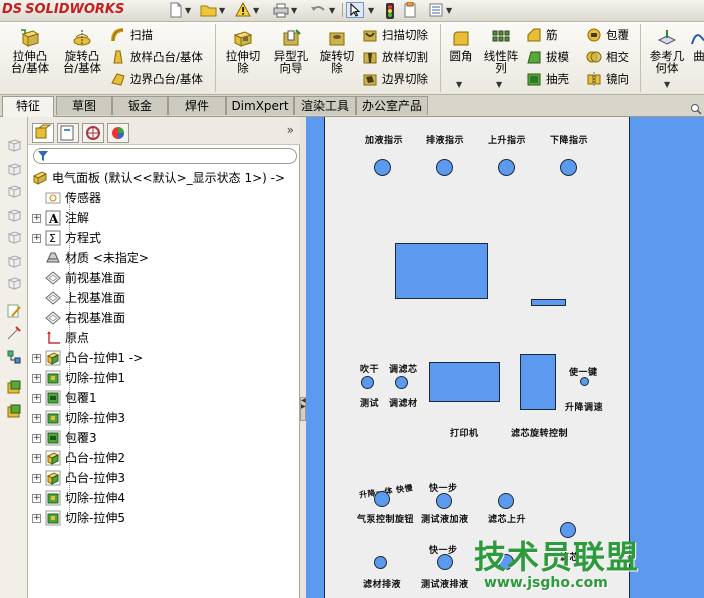 The width and height of the screenshot is (704, 598). I want to click on tab-sheet-metal: 钣金, so click(140, 105).